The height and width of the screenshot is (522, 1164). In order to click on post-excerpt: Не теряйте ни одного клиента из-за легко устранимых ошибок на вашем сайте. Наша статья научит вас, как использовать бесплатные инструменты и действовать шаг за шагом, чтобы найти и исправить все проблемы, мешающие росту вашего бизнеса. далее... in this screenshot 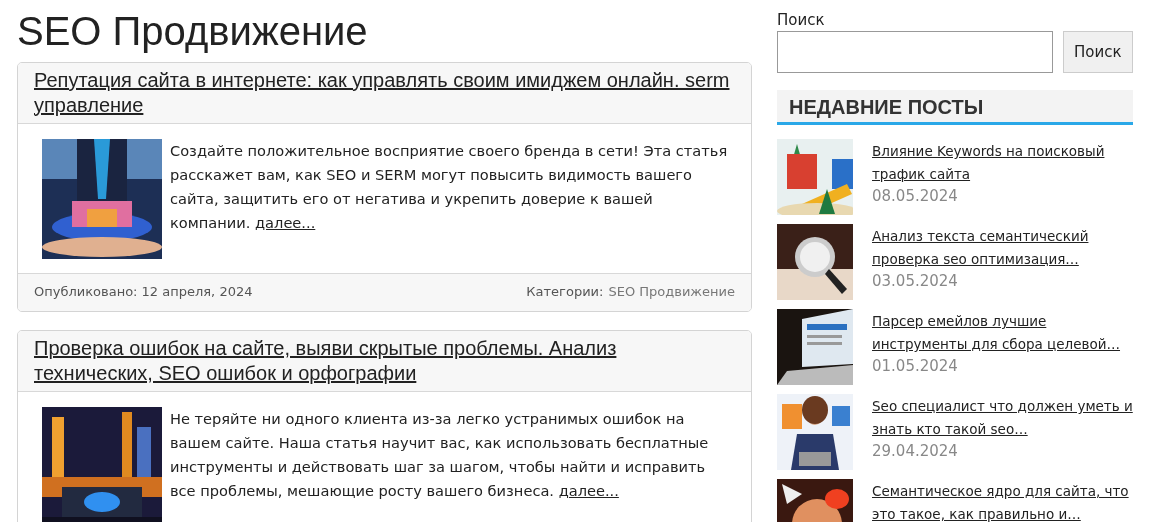, I will do `click(440, 455)`.